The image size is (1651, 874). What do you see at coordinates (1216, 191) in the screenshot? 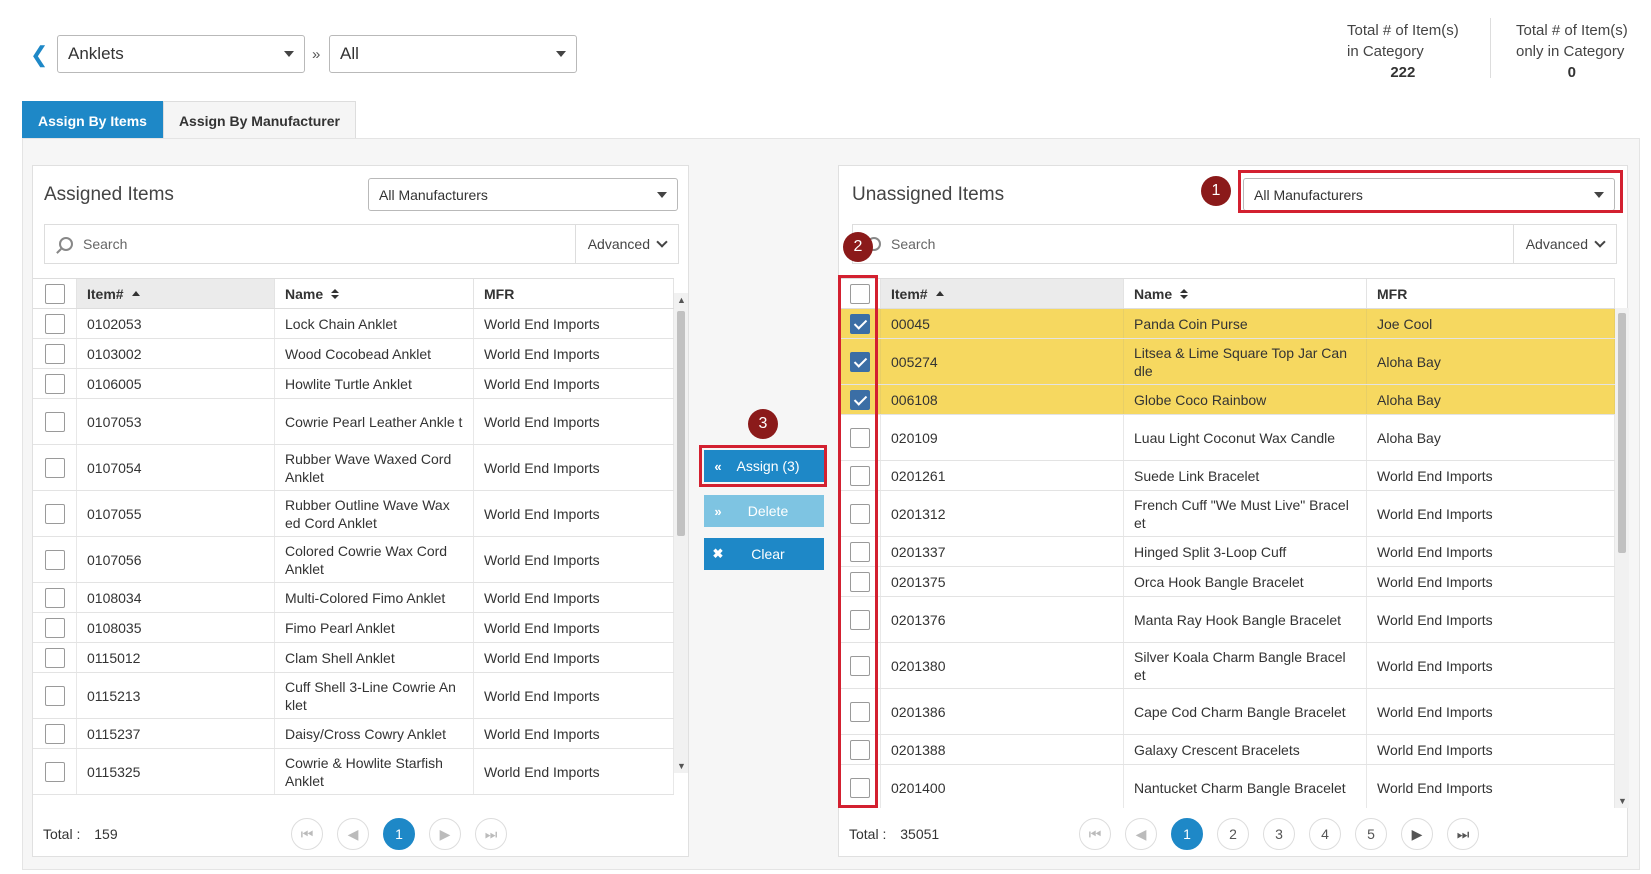
I see `annotation-badge-1: 1` at bounding box center [1216, 191].